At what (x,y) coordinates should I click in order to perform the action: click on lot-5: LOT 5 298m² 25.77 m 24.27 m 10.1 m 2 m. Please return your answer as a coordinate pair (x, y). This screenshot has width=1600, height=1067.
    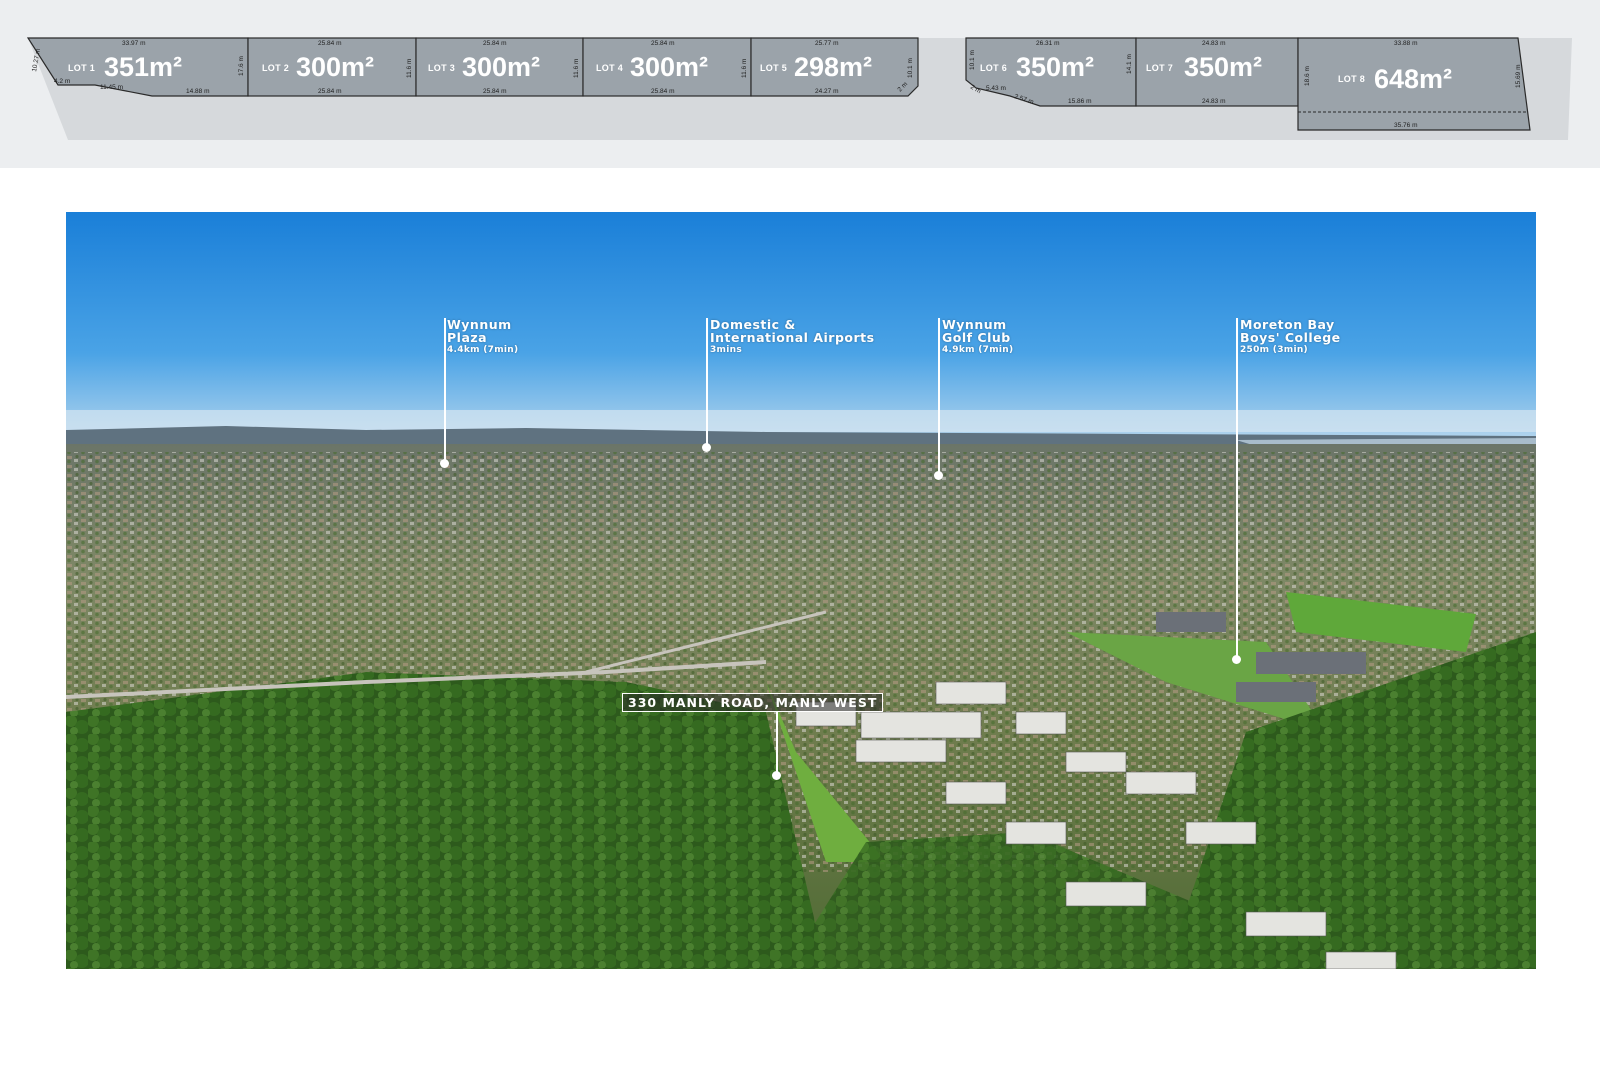
    Looking at the image, I should click on (834, 67).